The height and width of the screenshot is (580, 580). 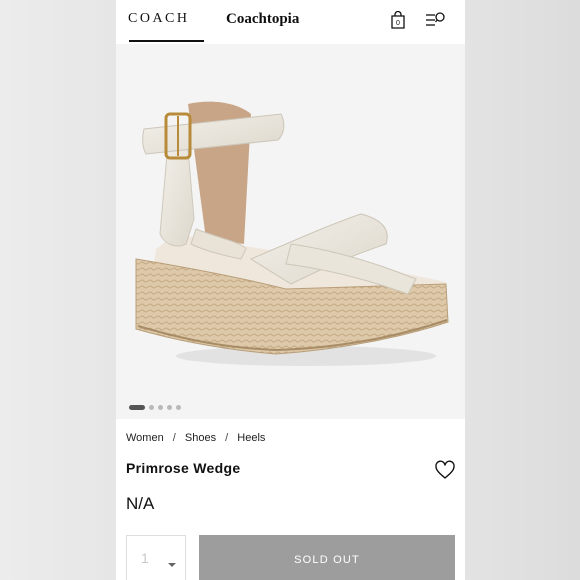 What do you see at coordinates (140, 503) in the screenshot?
I see `product-price: N/A` at bounding box center [140, 503].